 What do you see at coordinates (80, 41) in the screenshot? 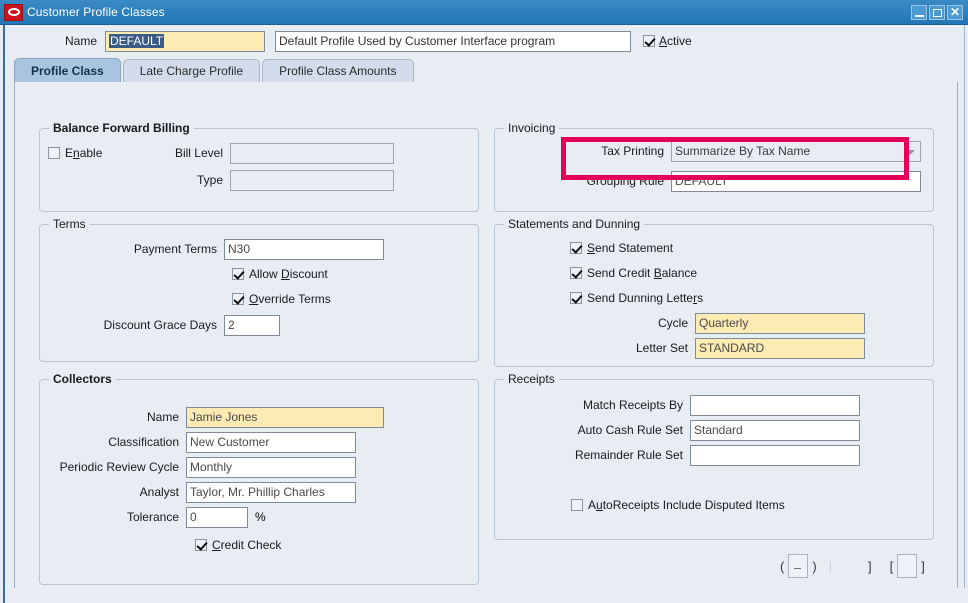
I see `name-label: Name` at bounding box center [80, 41].